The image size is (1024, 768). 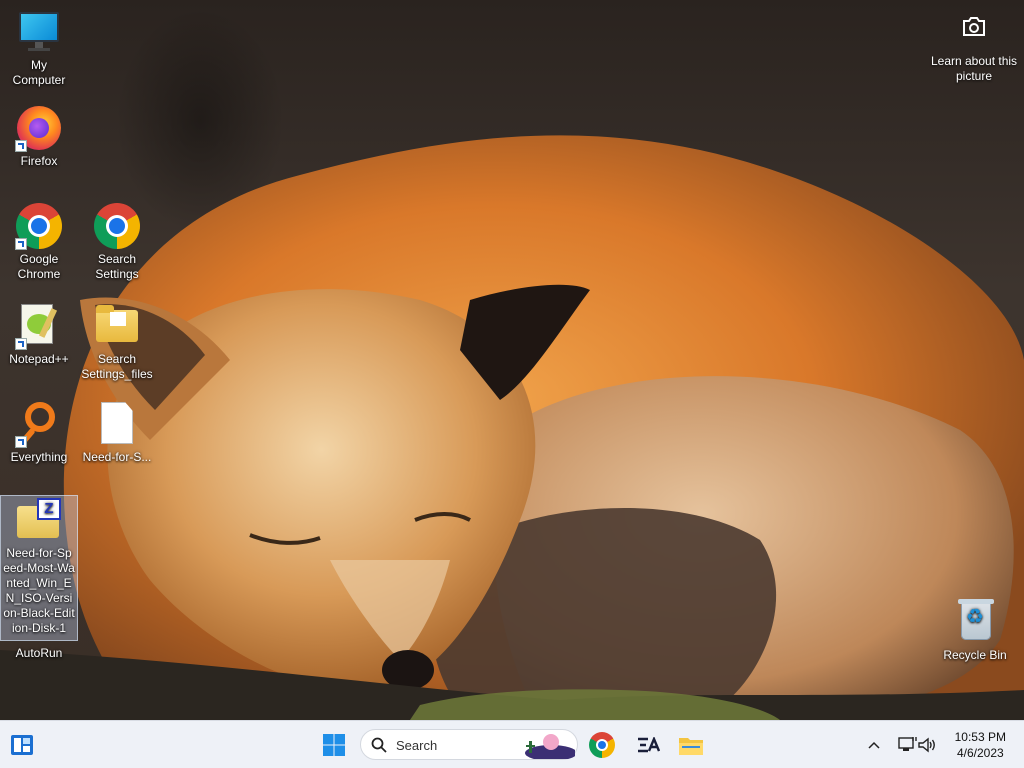 I want to click on desktop-icon-label: Firefox, so click(x=39, y=161).